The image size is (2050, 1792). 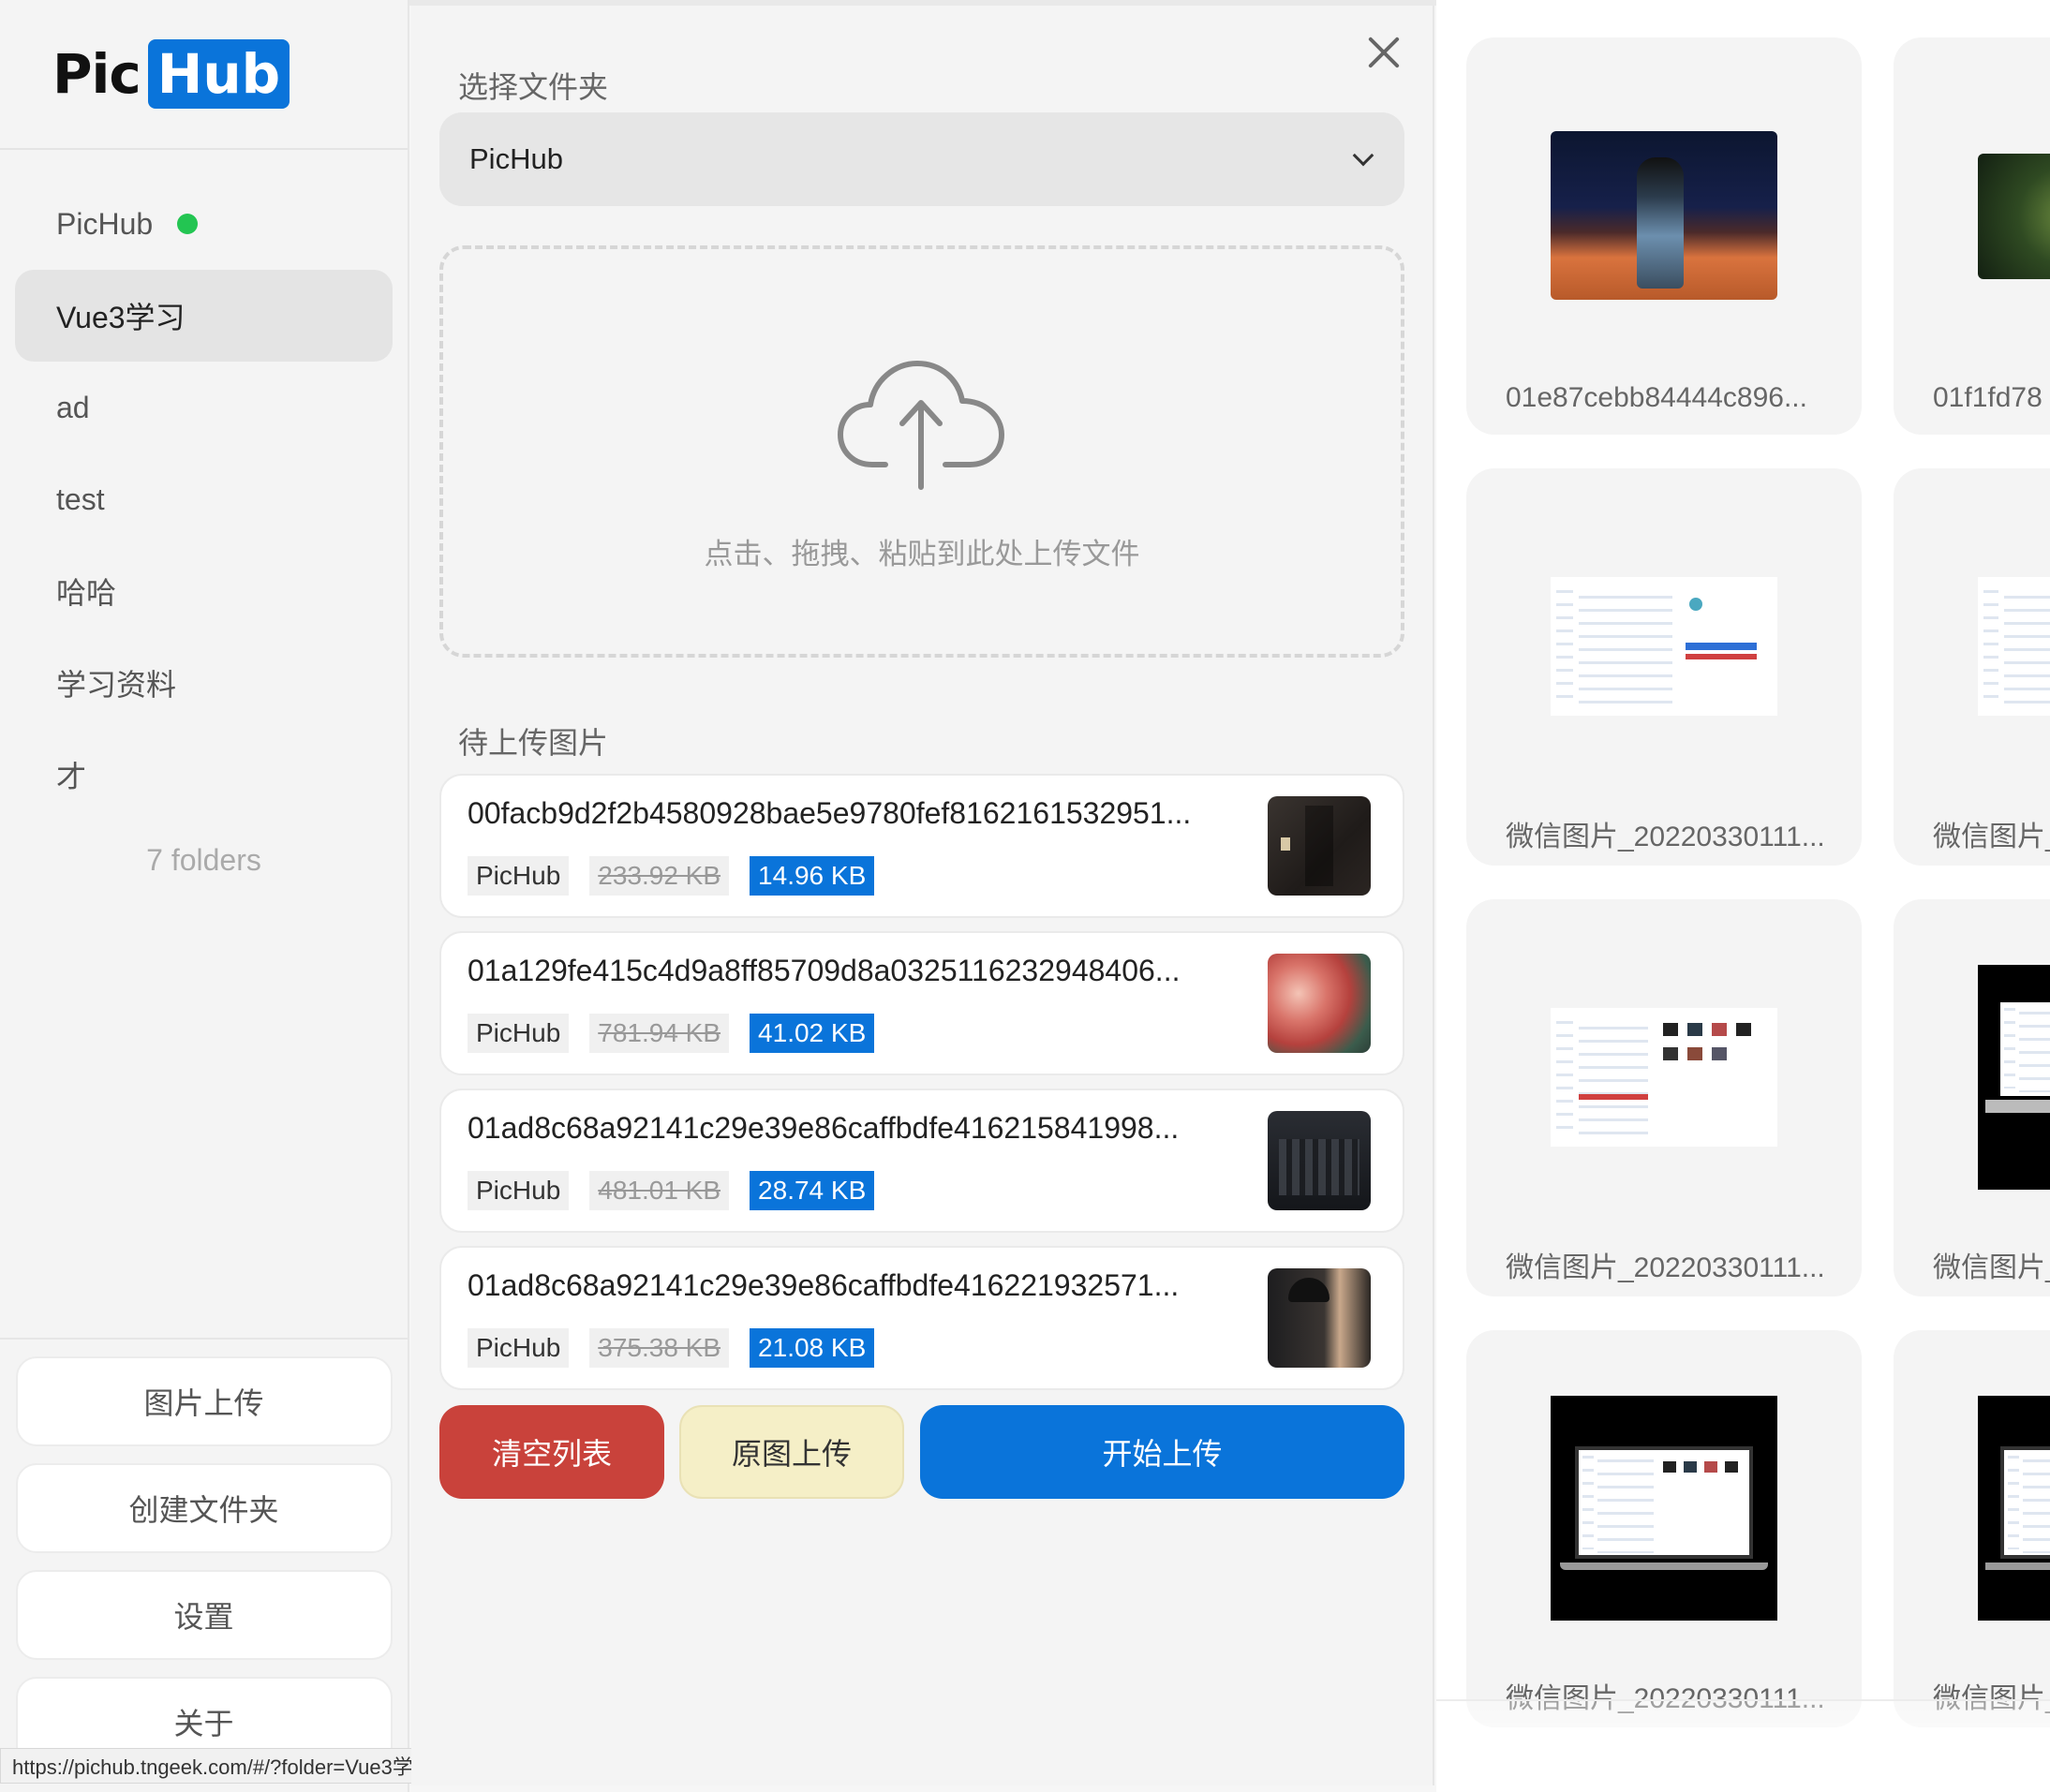 What do you see at coordinates (86, 593) in the screenshot?
I see `sidebar-item-label: 哈哈` at bounding box center [86, 593].